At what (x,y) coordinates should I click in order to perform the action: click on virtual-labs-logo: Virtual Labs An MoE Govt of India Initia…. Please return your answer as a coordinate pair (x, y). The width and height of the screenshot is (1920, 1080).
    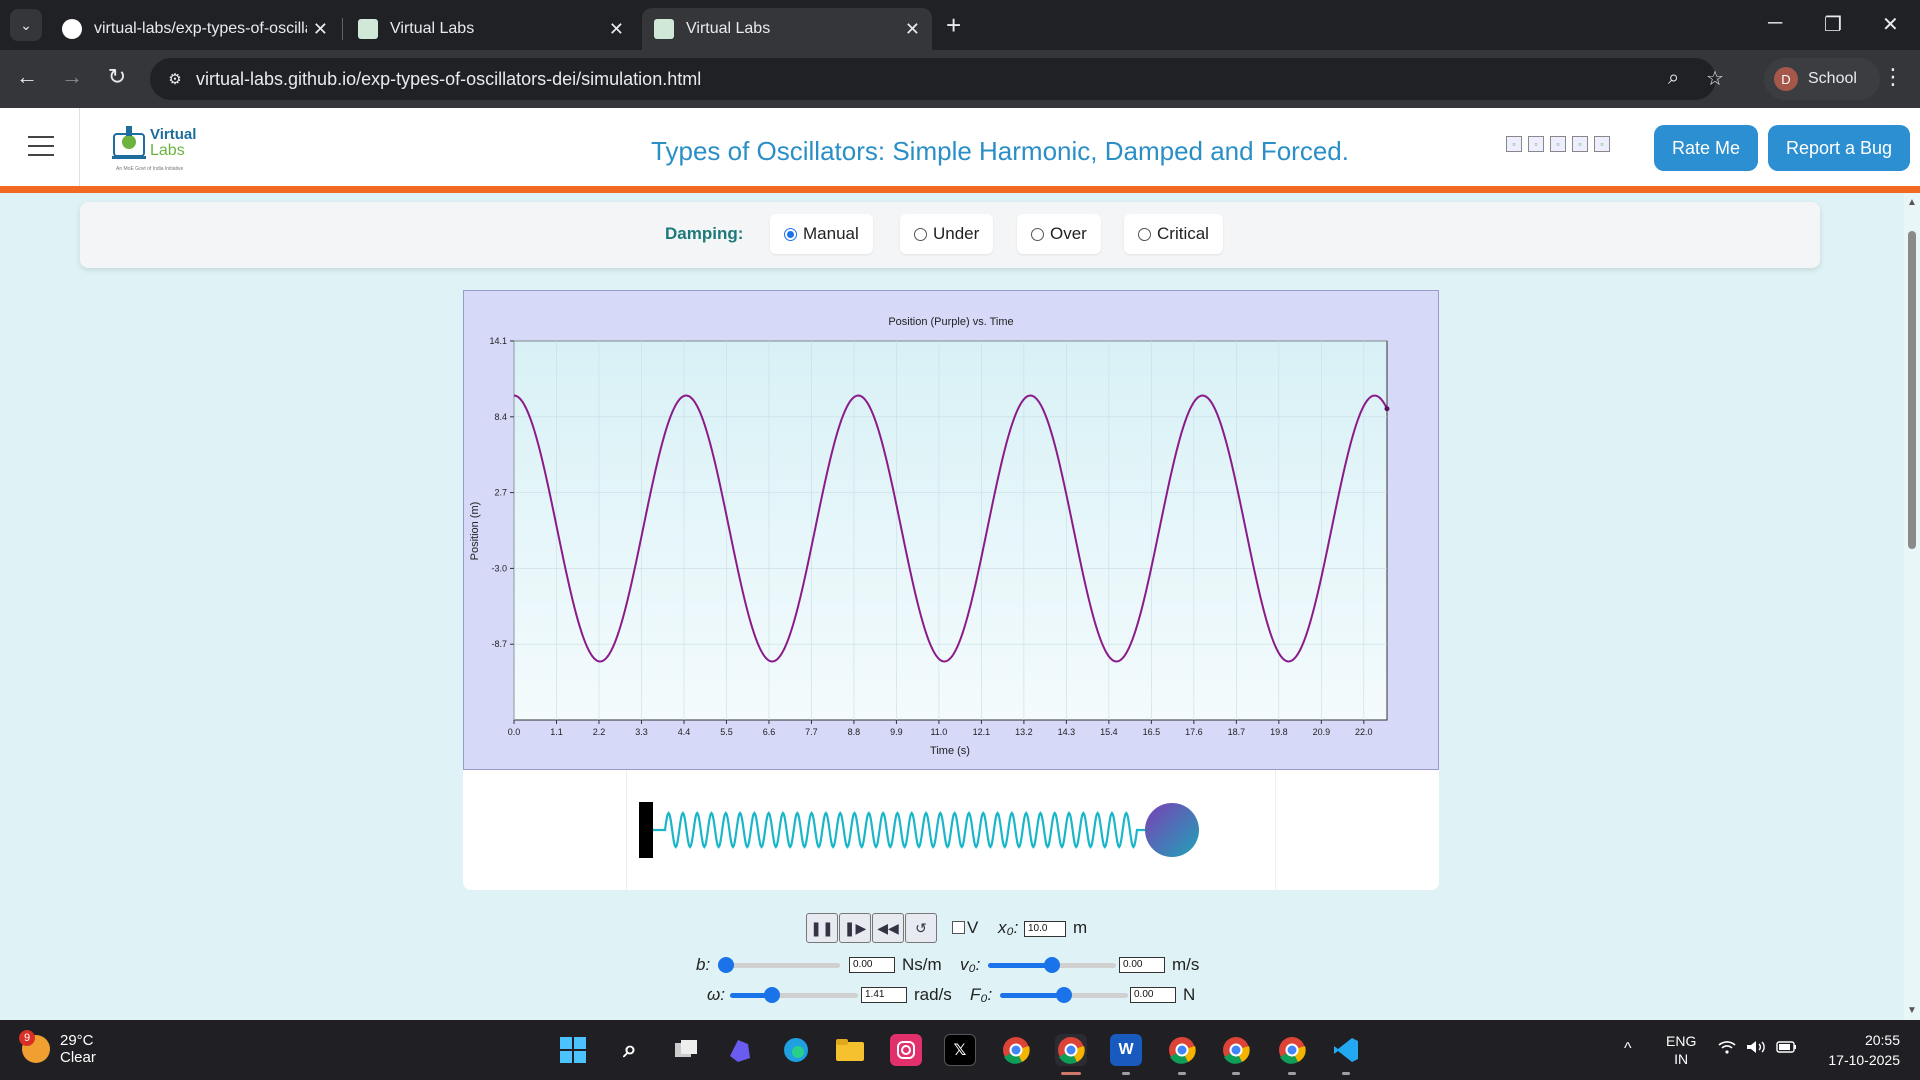
    Looking at the image, I should click on (156, 147).